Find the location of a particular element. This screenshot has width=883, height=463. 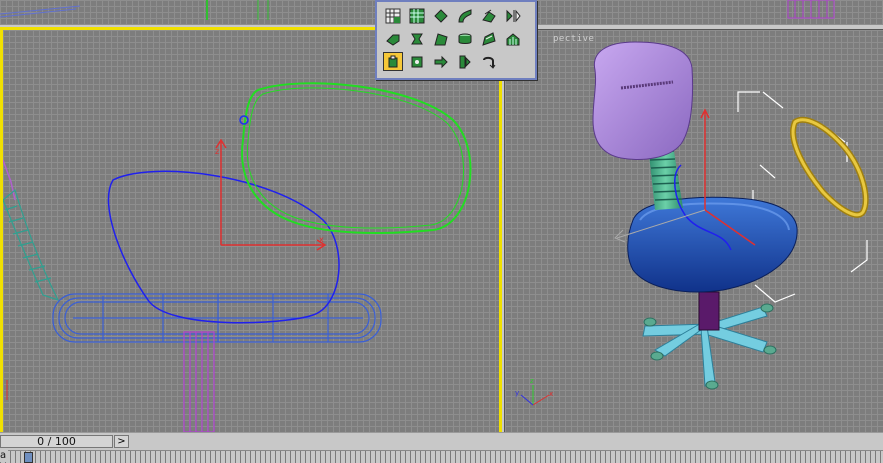

twist-icon is located at coordinates (417, 38).